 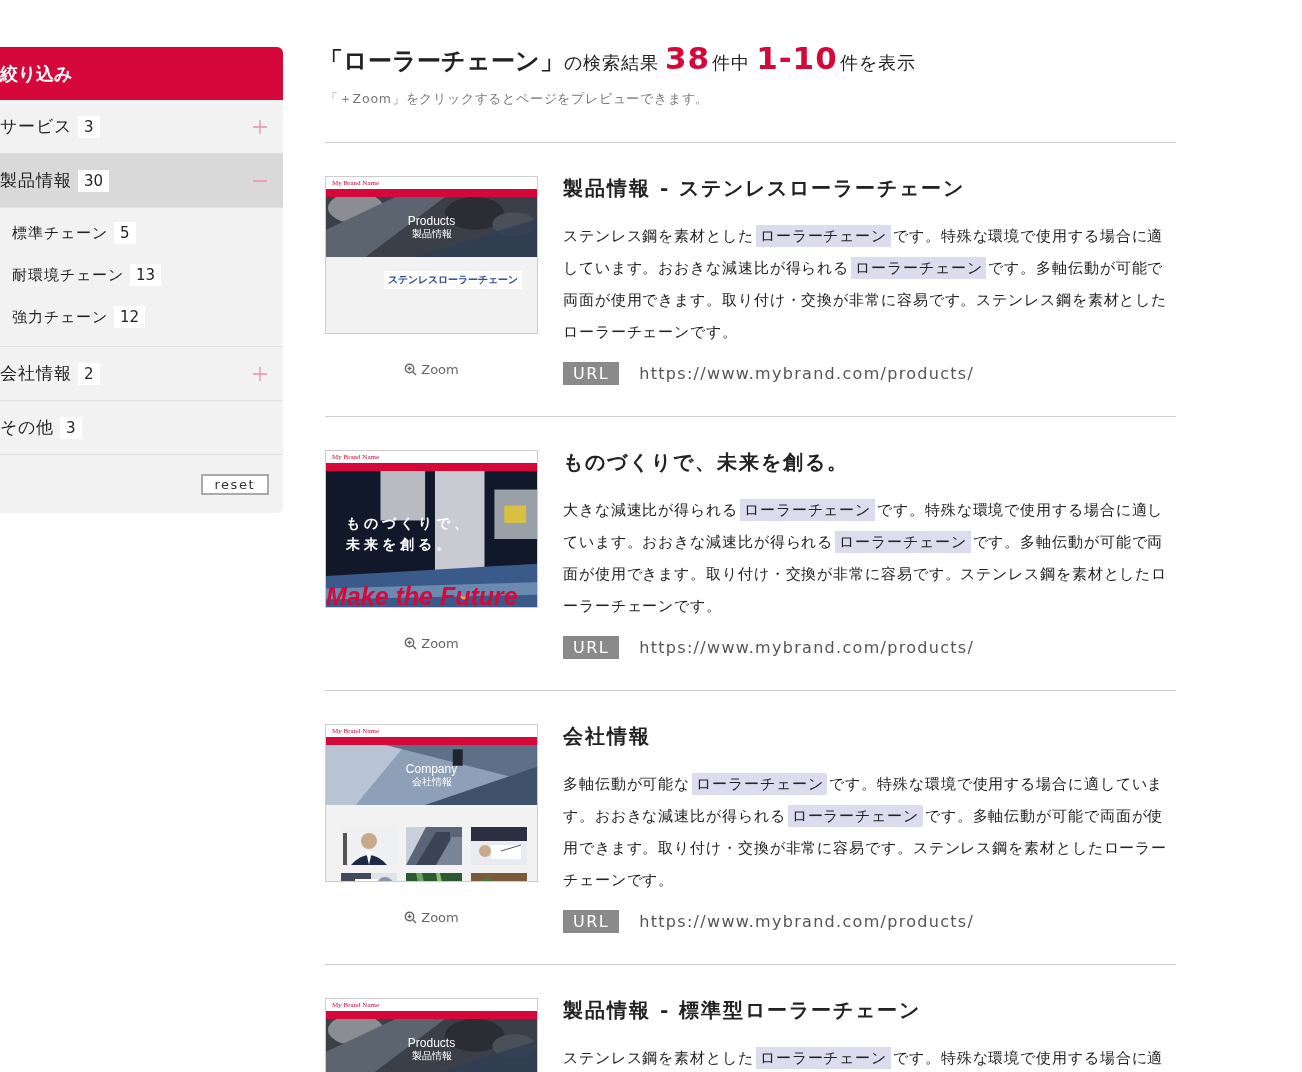 What do you see at coordinates (869, 462) in the screenshot?
I see `result-title: ものづくりで、未来を創る。` at bounding box center [869, 462].